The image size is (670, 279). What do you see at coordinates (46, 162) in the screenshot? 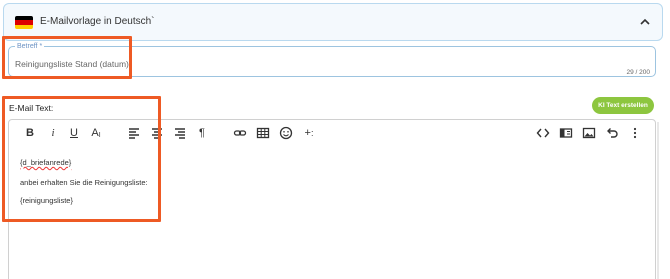
I see `editor-line: {d_briefanrede}` at bounding box center [46, 162].